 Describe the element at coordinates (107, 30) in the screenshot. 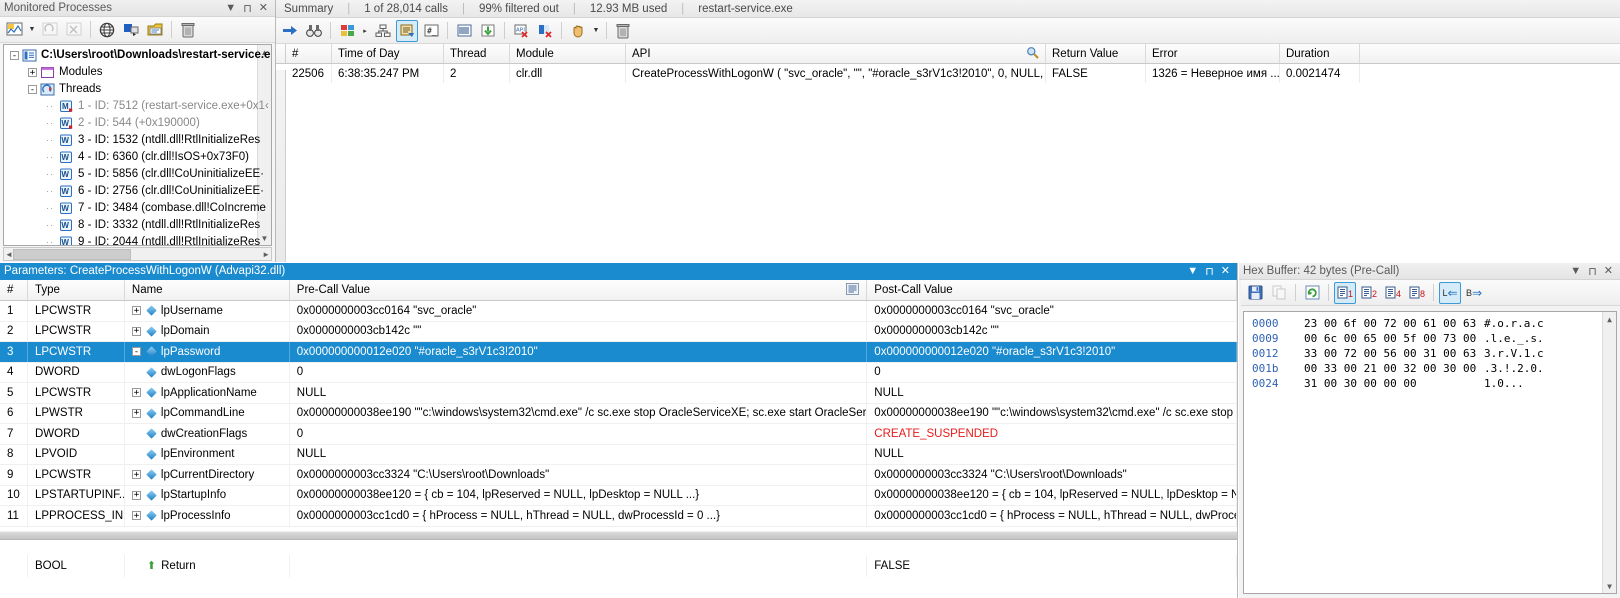

I see `globe-icon` at that location.